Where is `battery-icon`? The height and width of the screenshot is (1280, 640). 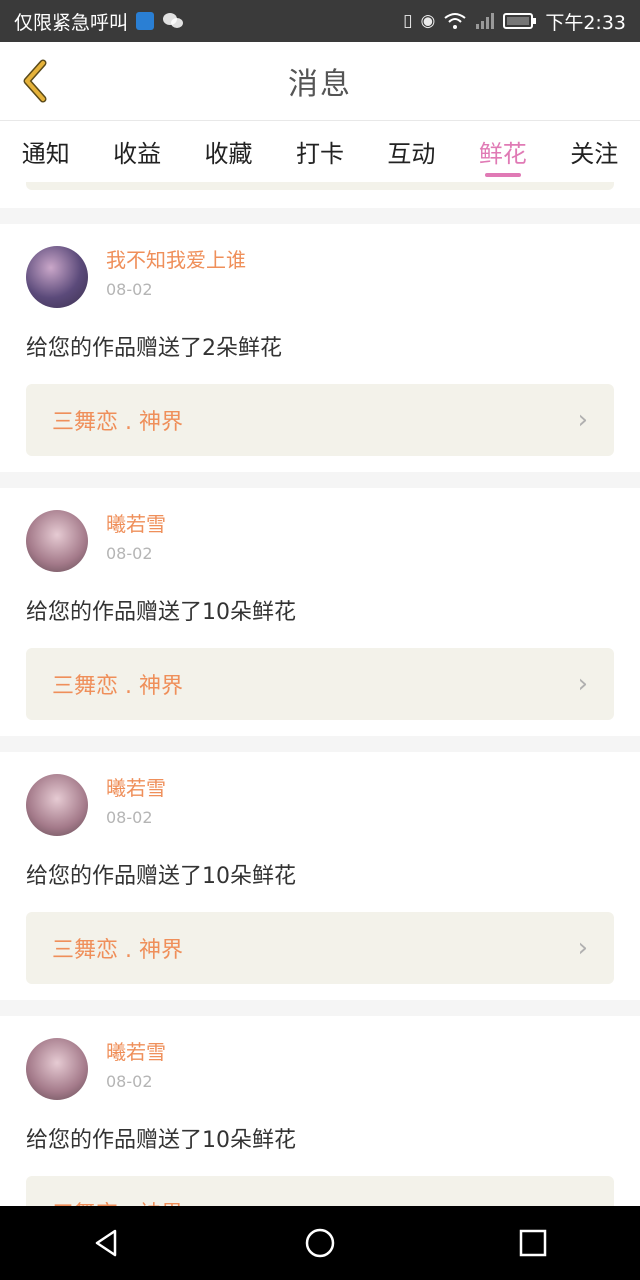
battery-icon is located at coordinates (520, 21).